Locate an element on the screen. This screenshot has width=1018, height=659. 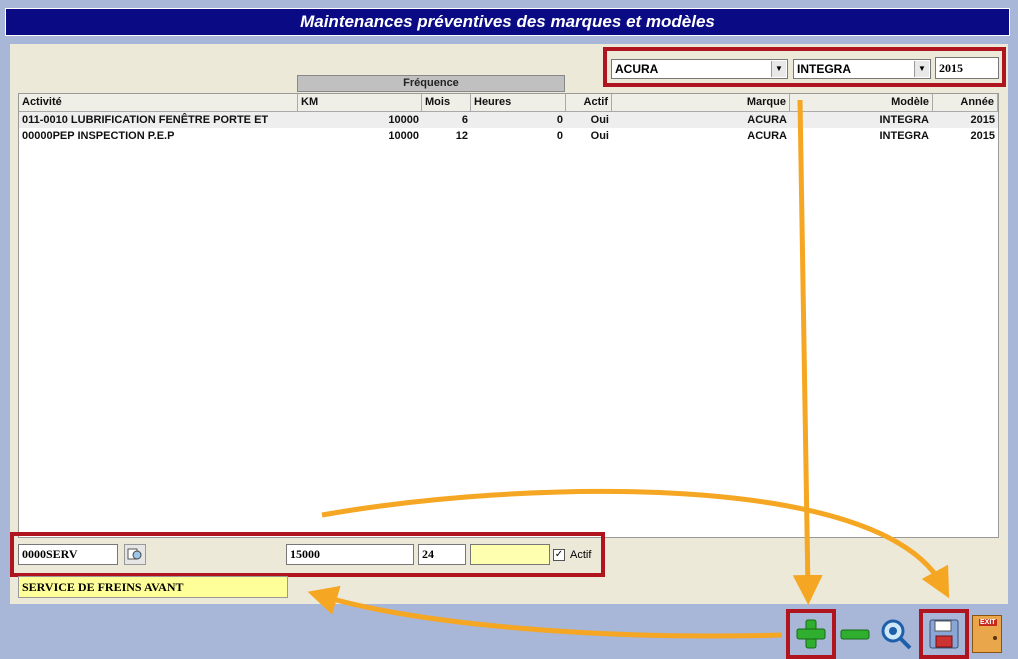
floppy-disk-icon is located at coordinates (944, 634).